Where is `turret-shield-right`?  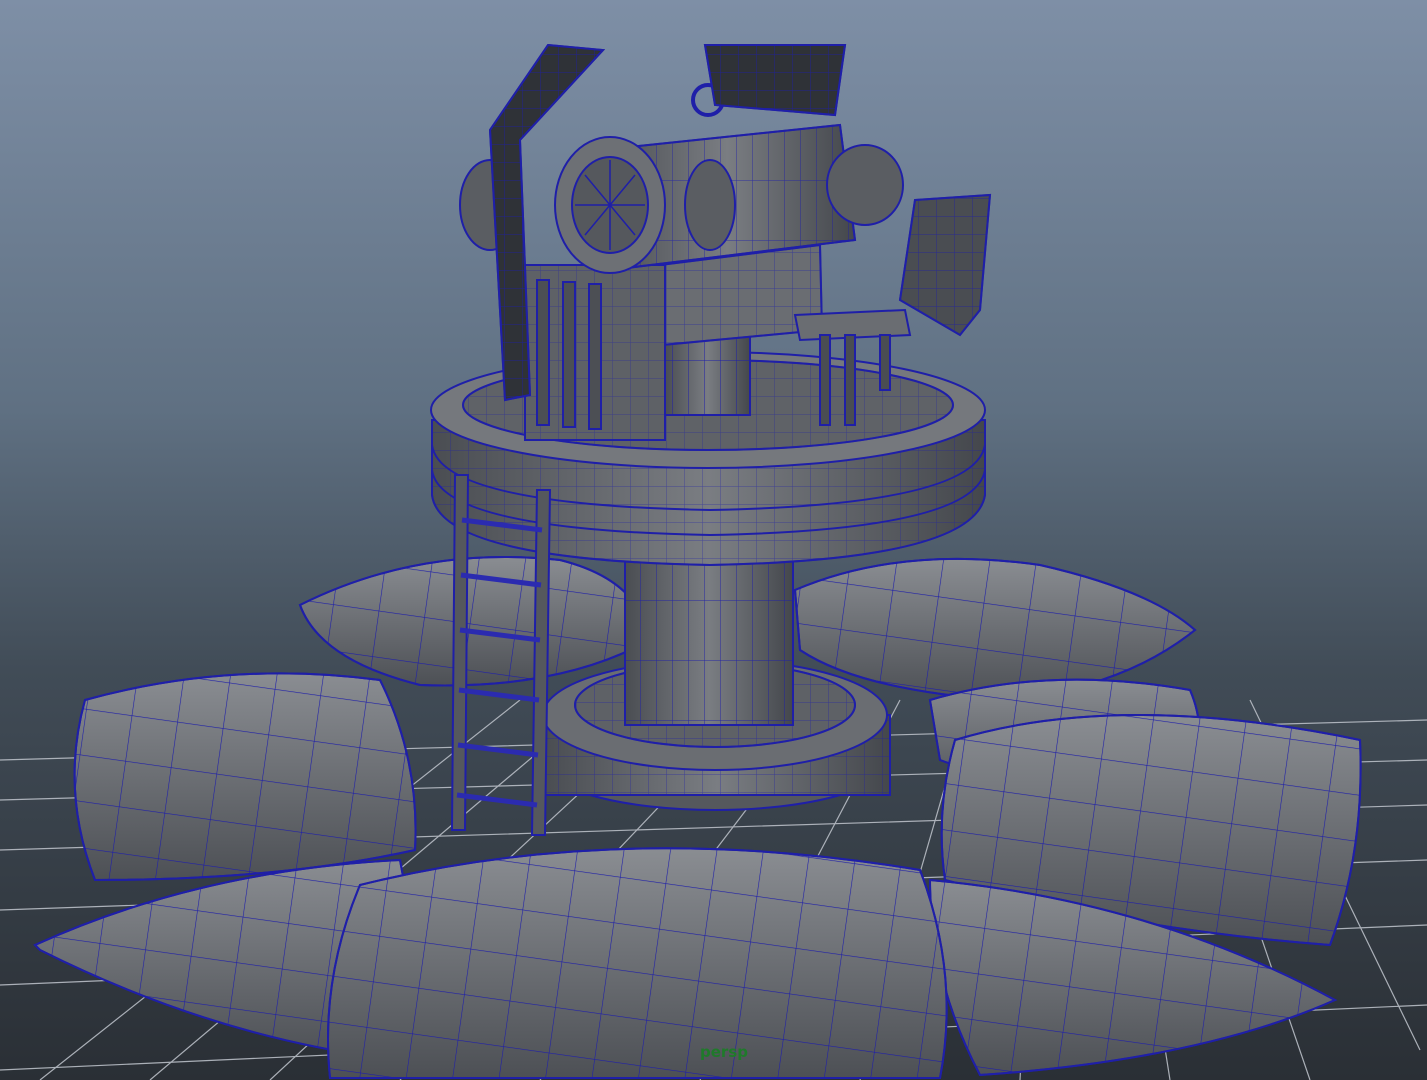 turret-shield-right is located at coordinates (775, 80).